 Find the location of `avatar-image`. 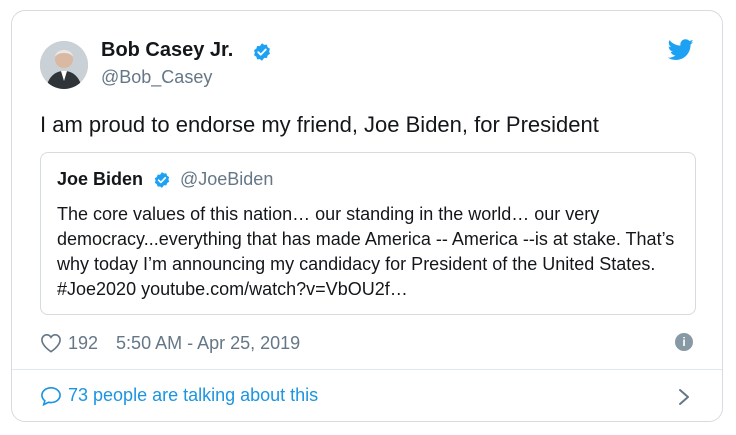

avatar-image is located at coordinates (64, 65).